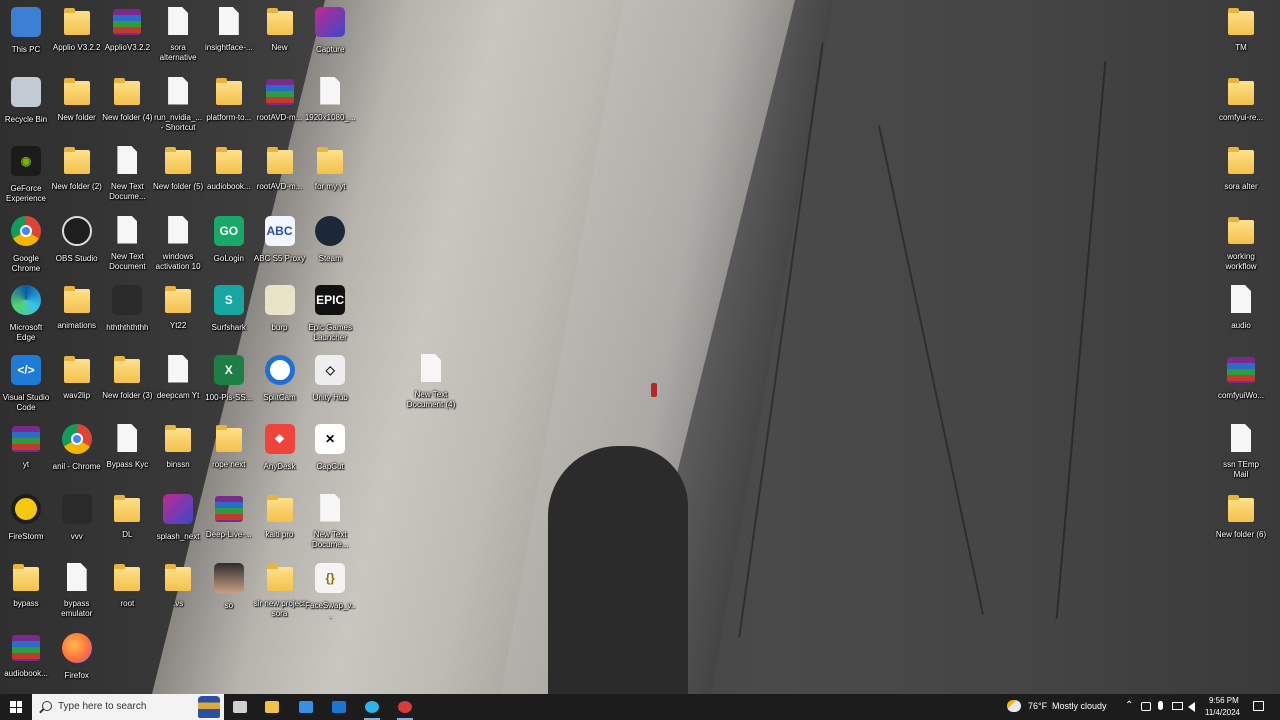 The width and height of the screenshot is (1280, 720). Describe the element at coordinates (330, 168) in the screenshot. I see `desktop-item-for-my-yt: for my yt` at that location.